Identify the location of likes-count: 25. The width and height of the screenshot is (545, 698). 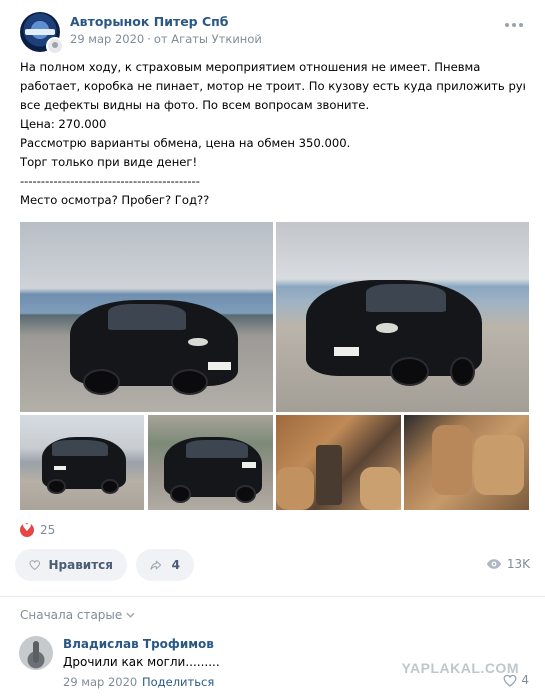
(48, 530).